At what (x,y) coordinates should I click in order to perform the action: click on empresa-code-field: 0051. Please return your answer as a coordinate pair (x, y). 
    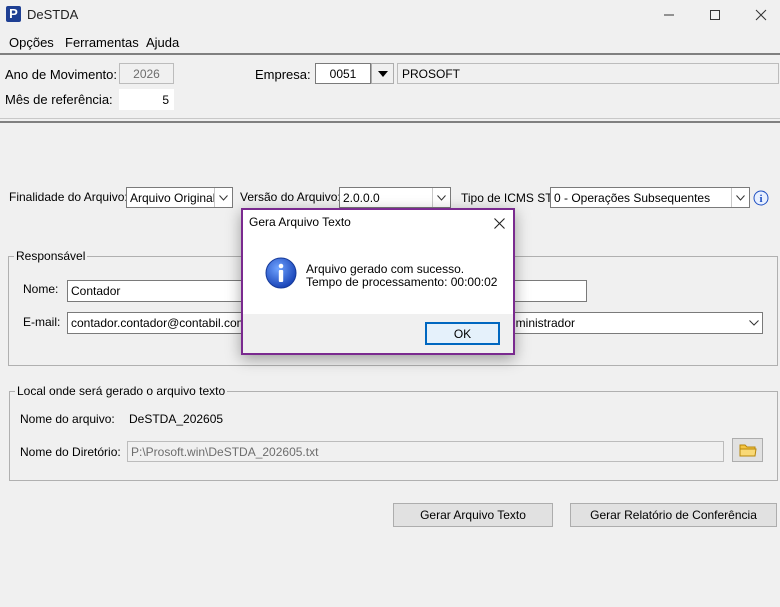
    Looking at the image, I should click on (343, 73).